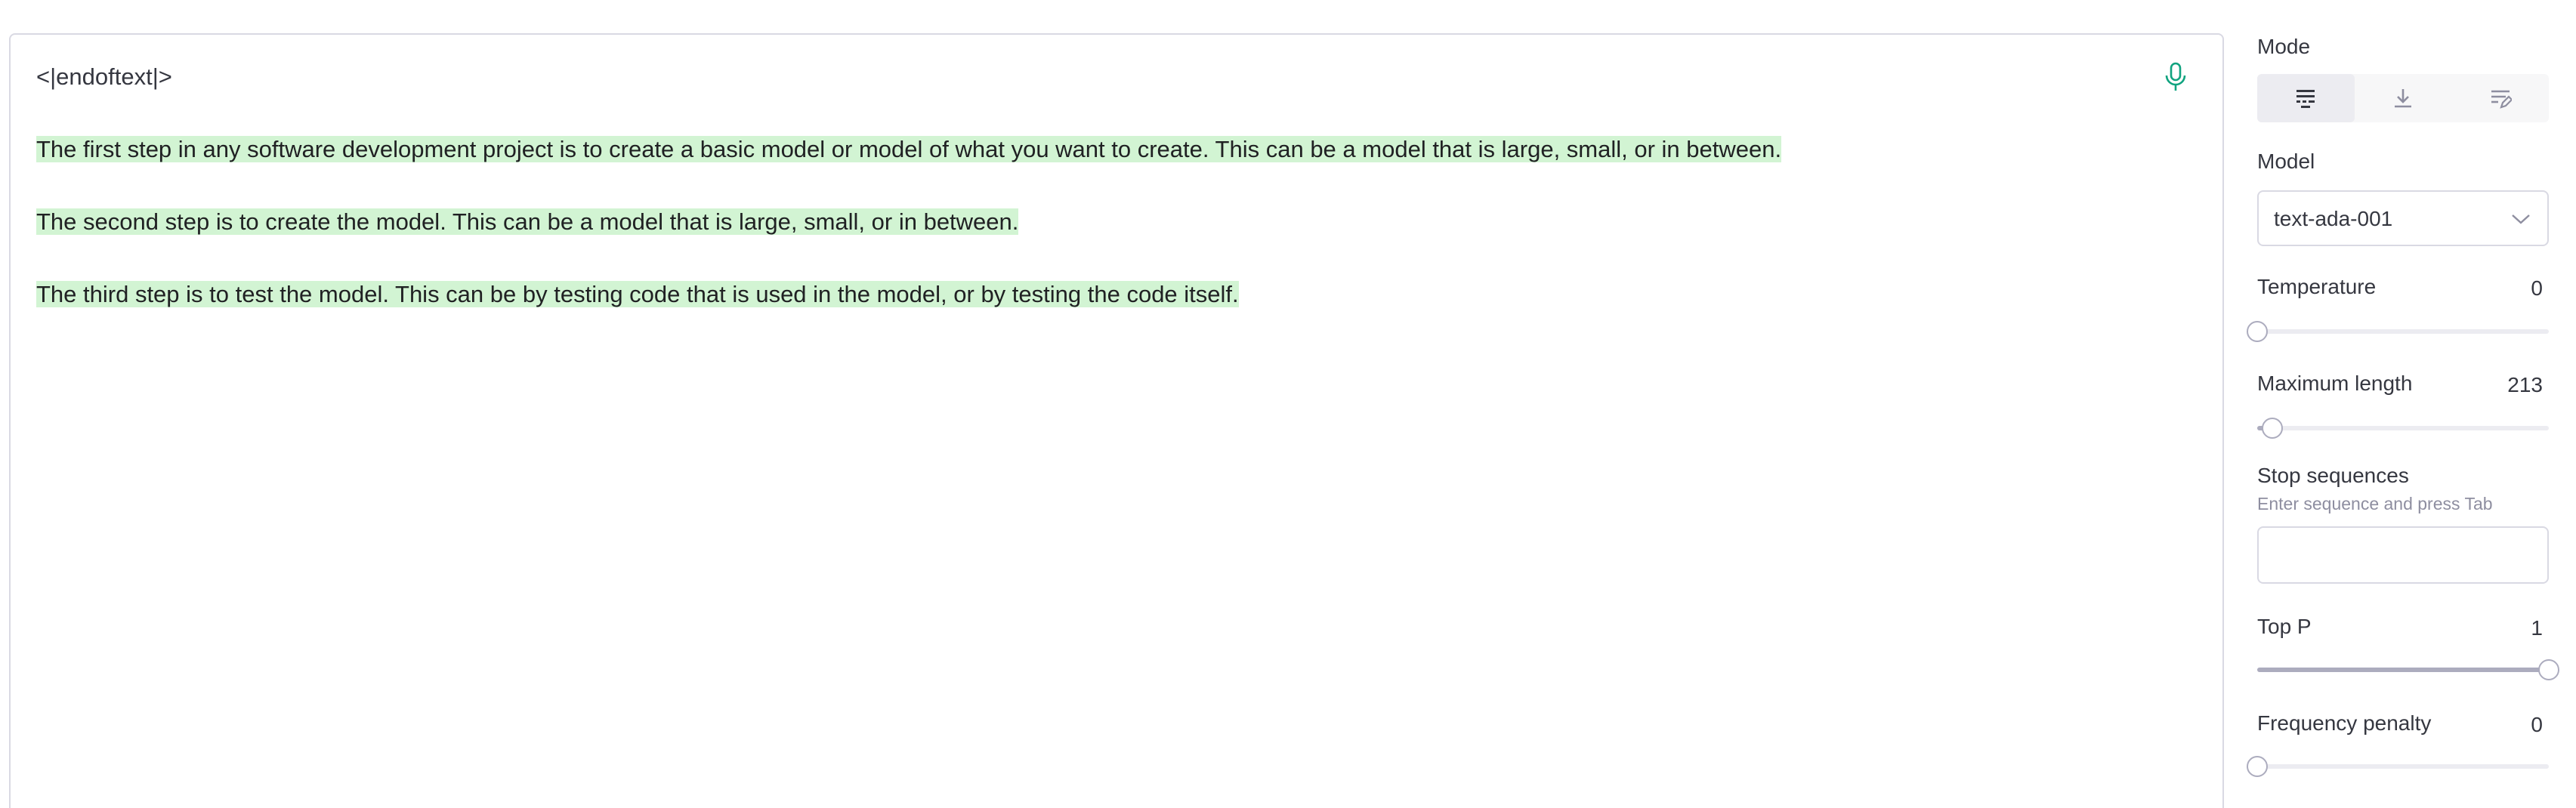 This screenshot has width=2576, height=808. What do you see at coordinates (2403, 428) in the screenshot?
I see `max-length-slider` at bounding box center [2403, 428].